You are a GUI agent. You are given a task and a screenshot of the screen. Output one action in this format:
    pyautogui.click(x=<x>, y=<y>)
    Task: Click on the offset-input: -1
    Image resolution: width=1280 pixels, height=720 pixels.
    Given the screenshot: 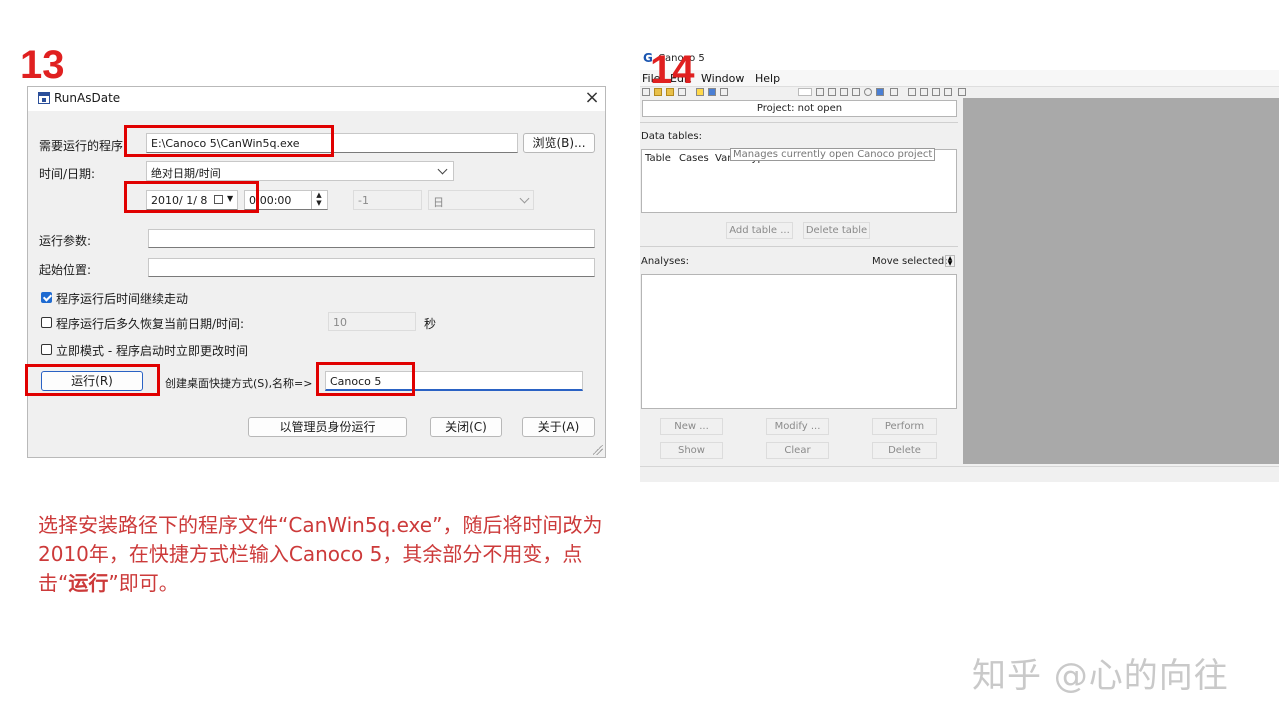 What is the action you would take?
    pyautogui.click(x=387, y=200)
    